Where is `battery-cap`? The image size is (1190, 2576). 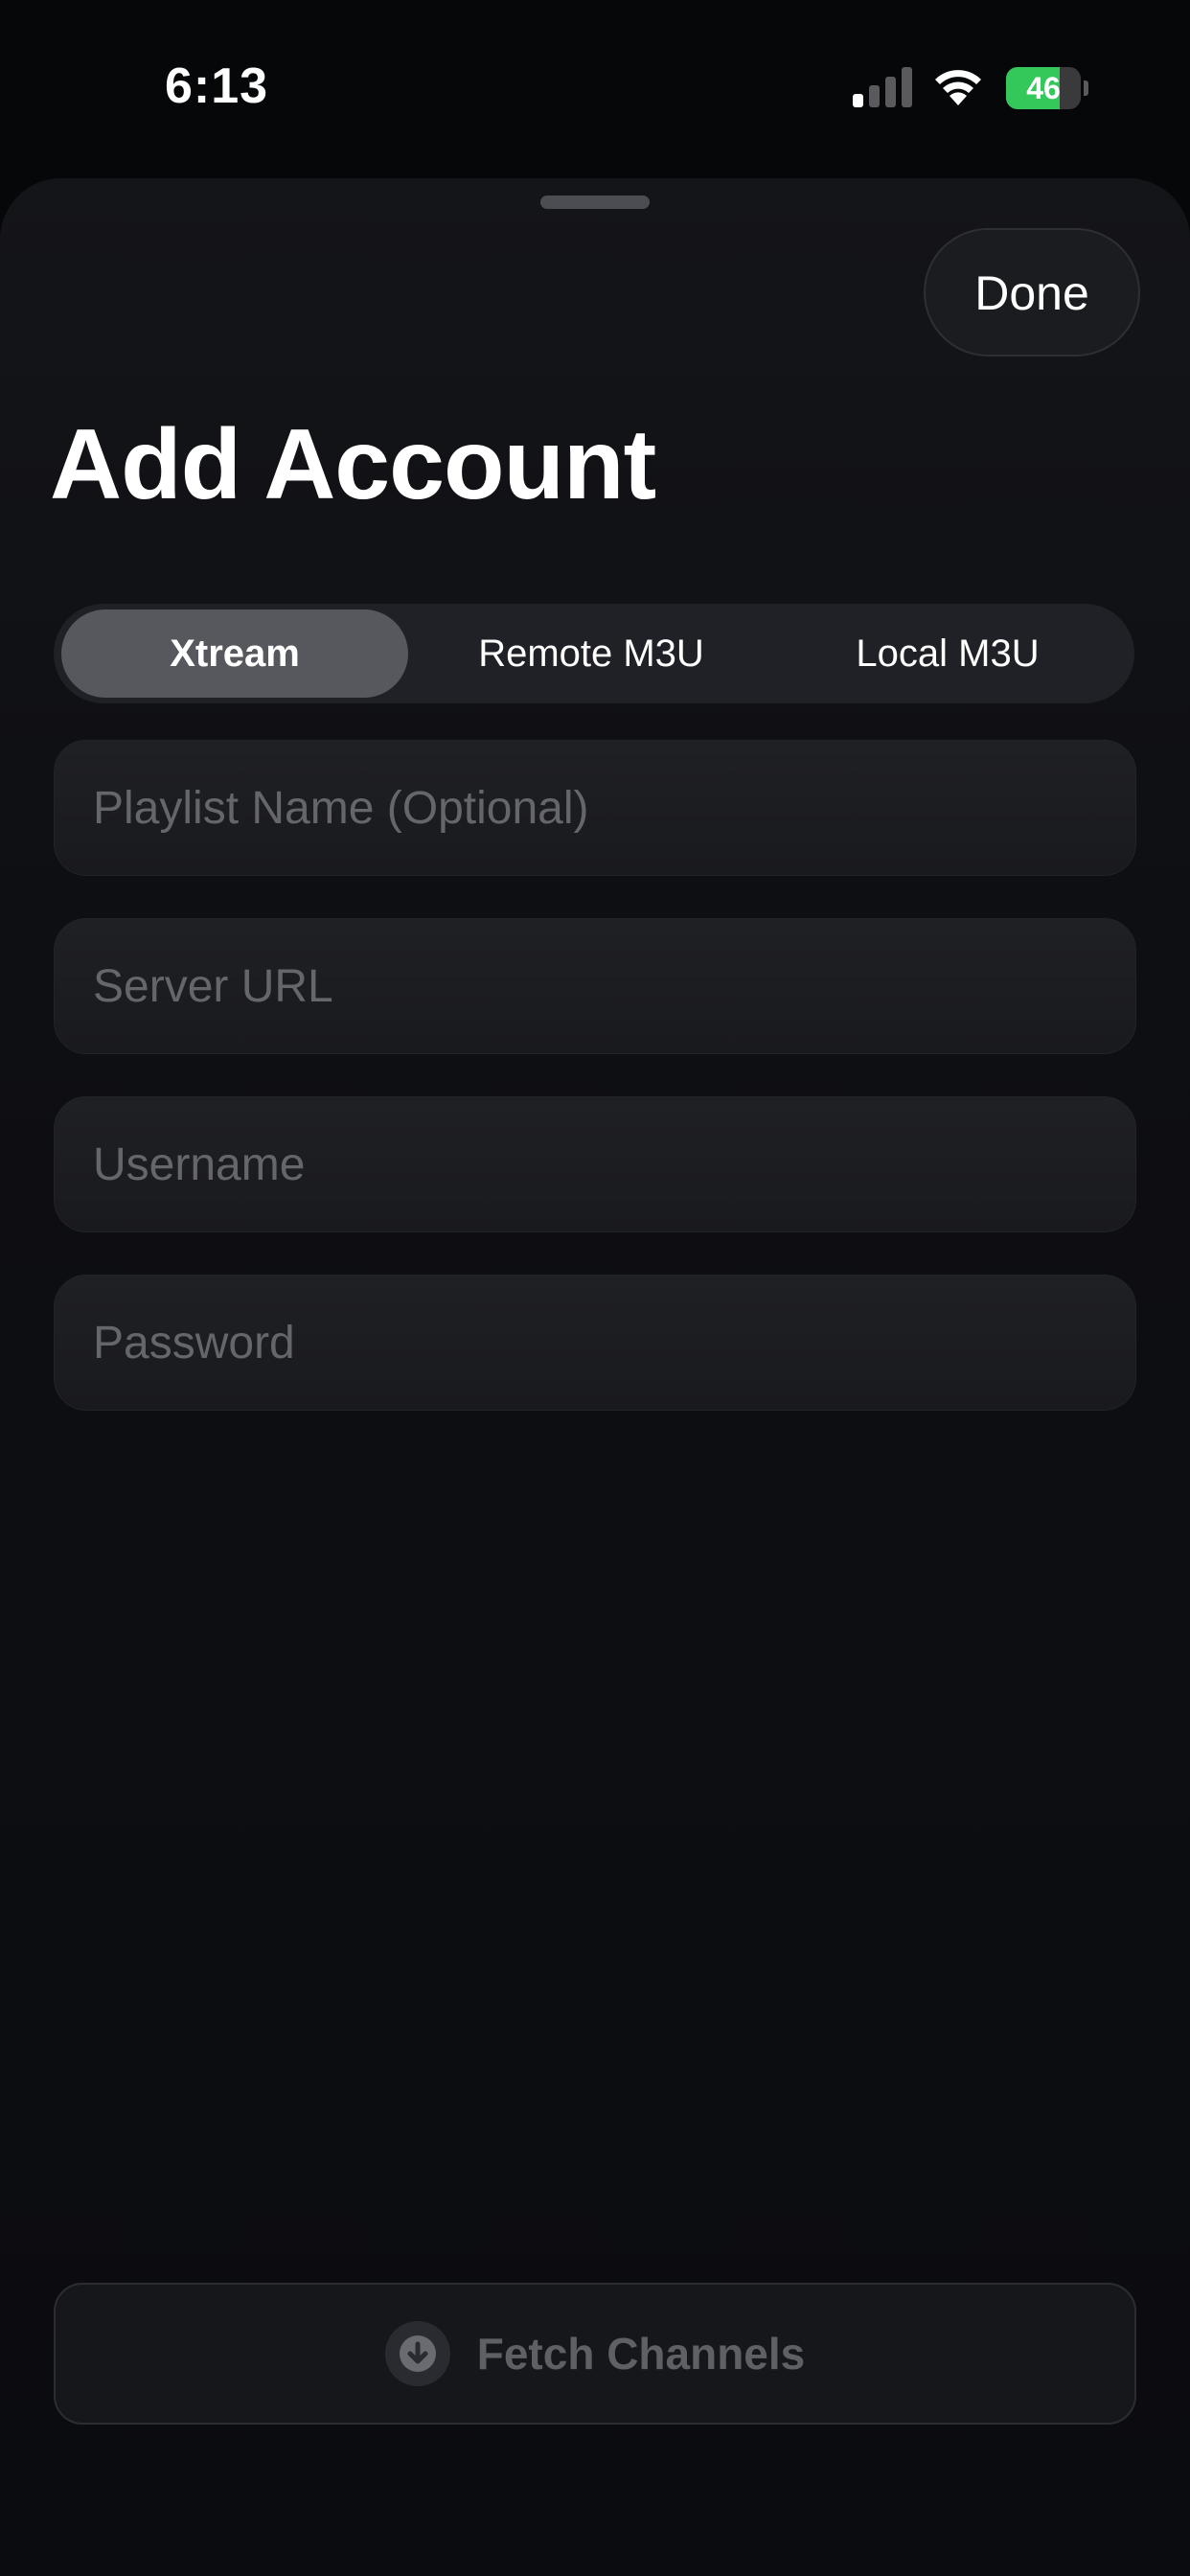 battery-cap is located at coordinates (1086, 88).